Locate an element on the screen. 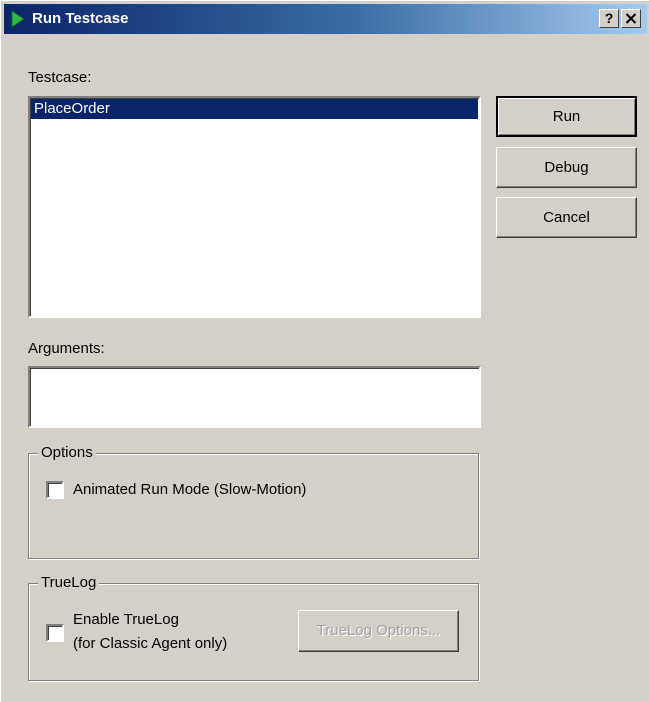 This screenshot has height=702, width=649. testcase-label: Testcase: is located at coordinates (60, 77).